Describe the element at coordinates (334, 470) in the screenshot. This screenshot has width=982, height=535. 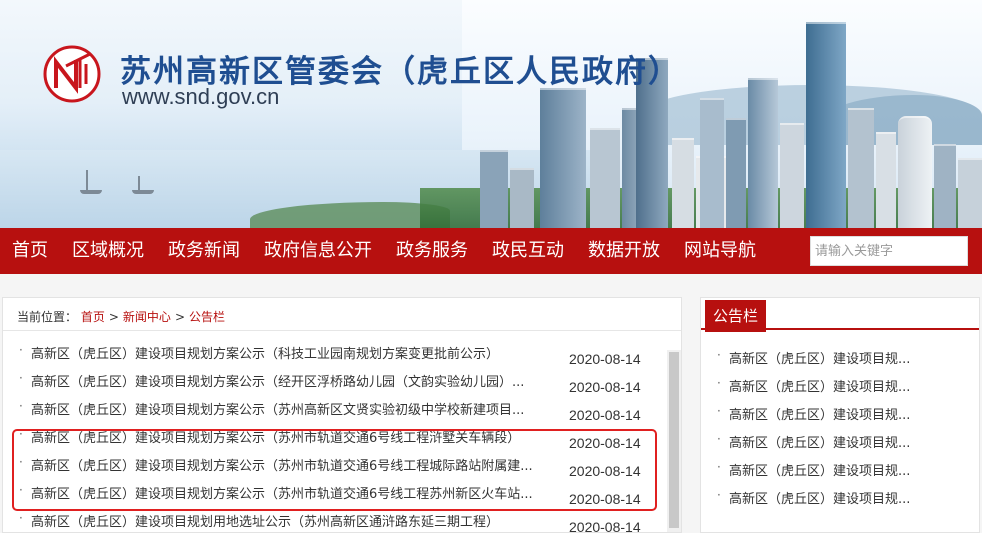
I see `highlight-annotation-box` at that location.